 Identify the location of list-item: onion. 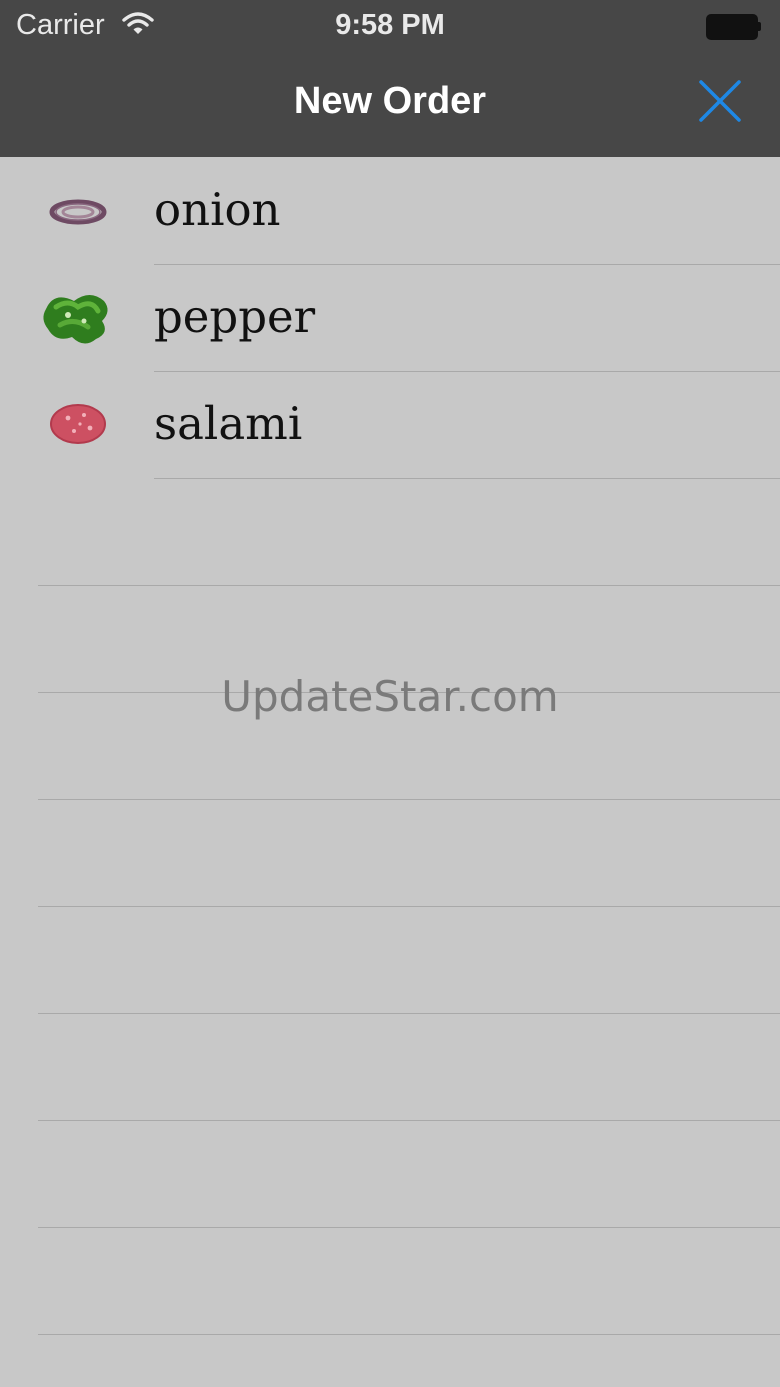
(390, 211).